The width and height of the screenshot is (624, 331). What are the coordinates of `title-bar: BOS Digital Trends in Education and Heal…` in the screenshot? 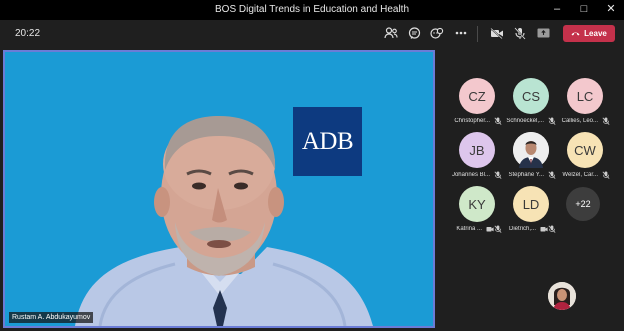 It's located at (312, 10).